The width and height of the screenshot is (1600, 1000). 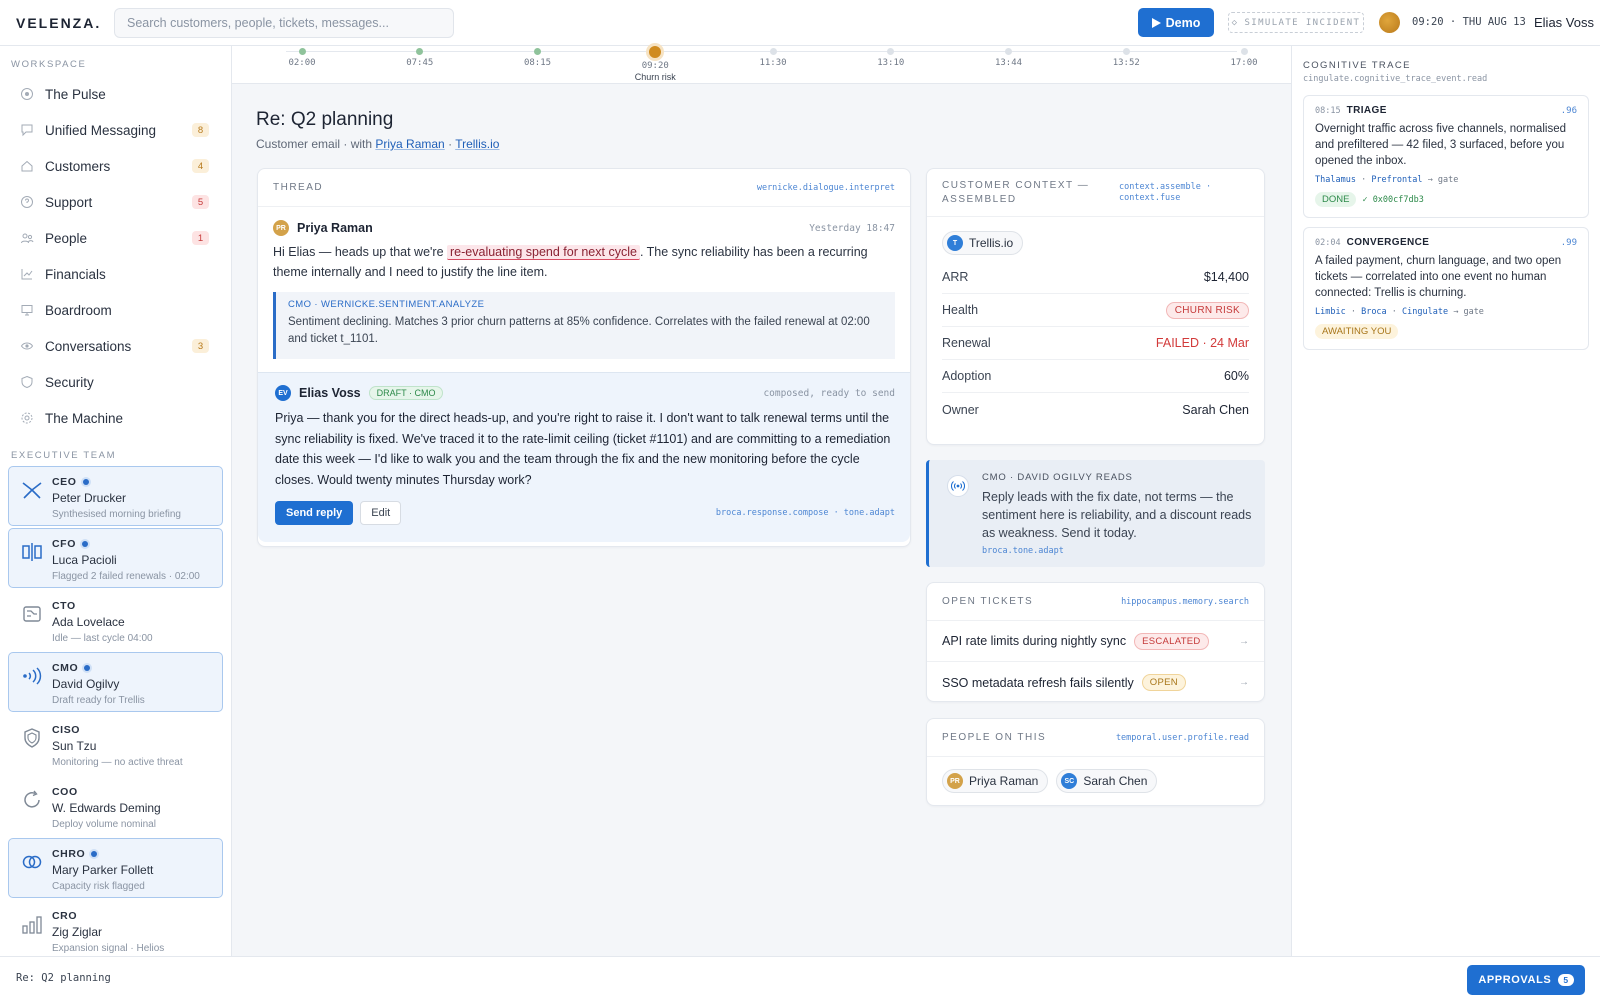 I want to click on active-dot, so click(x=84, y=544).